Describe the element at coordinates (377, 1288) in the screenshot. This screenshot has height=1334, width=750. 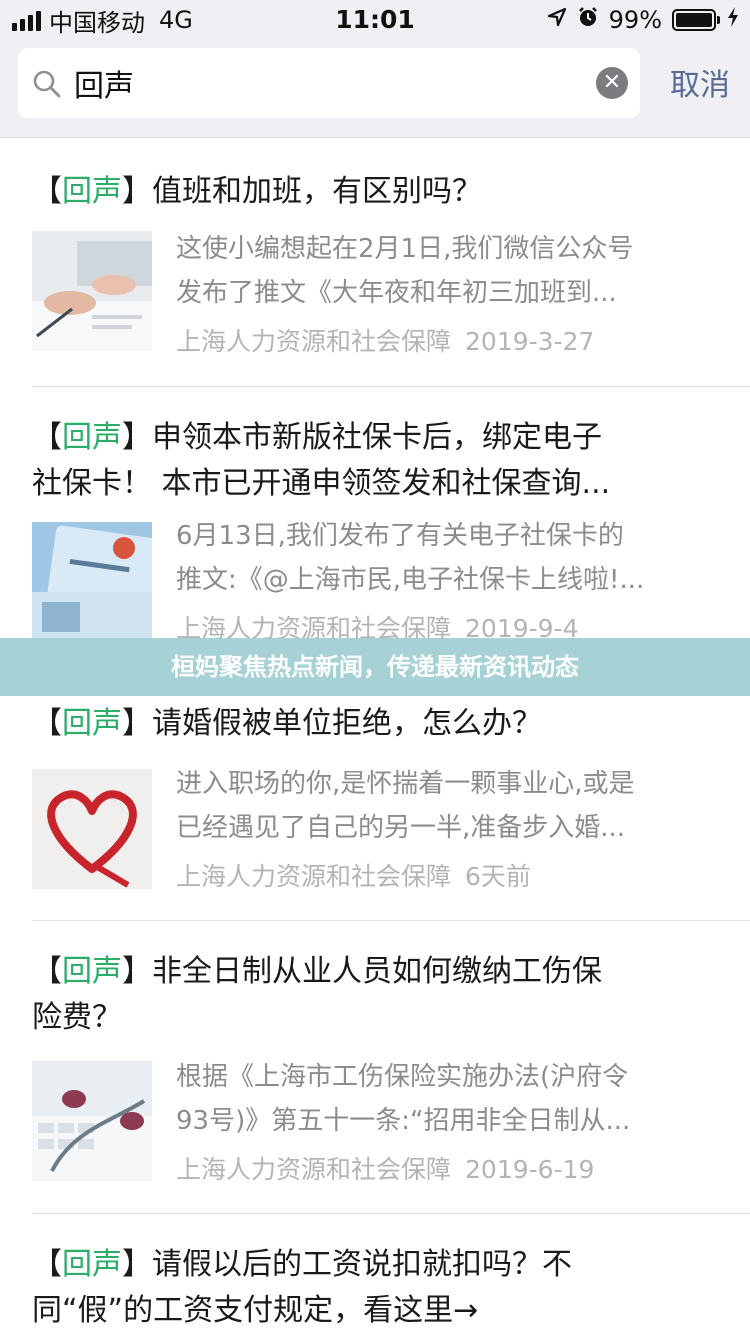
I see `article-title: 【回声】请假以后的工资说扣就扣吗？不 同“假”的工资支付规定，看这里→` at that location.